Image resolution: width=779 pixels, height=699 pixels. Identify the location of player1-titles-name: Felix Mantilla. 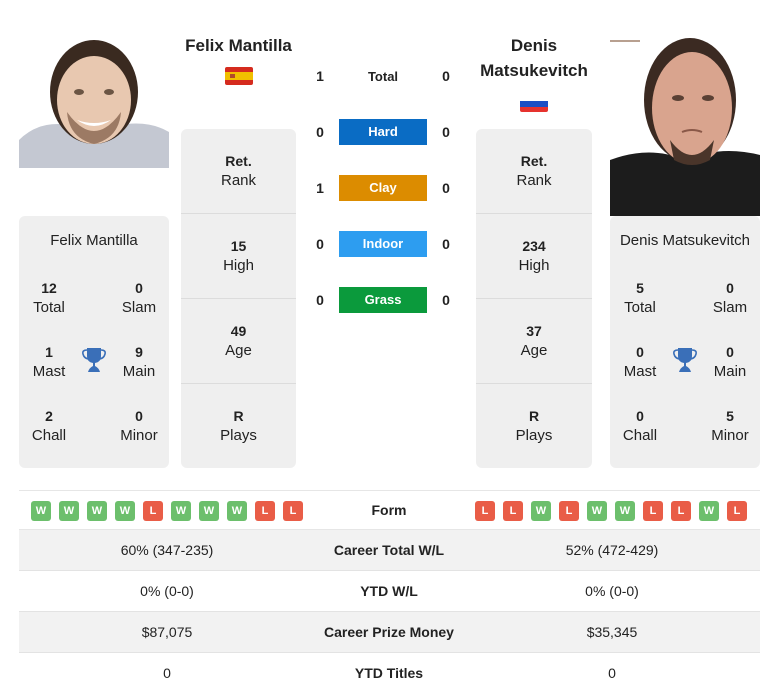
(94, 240).